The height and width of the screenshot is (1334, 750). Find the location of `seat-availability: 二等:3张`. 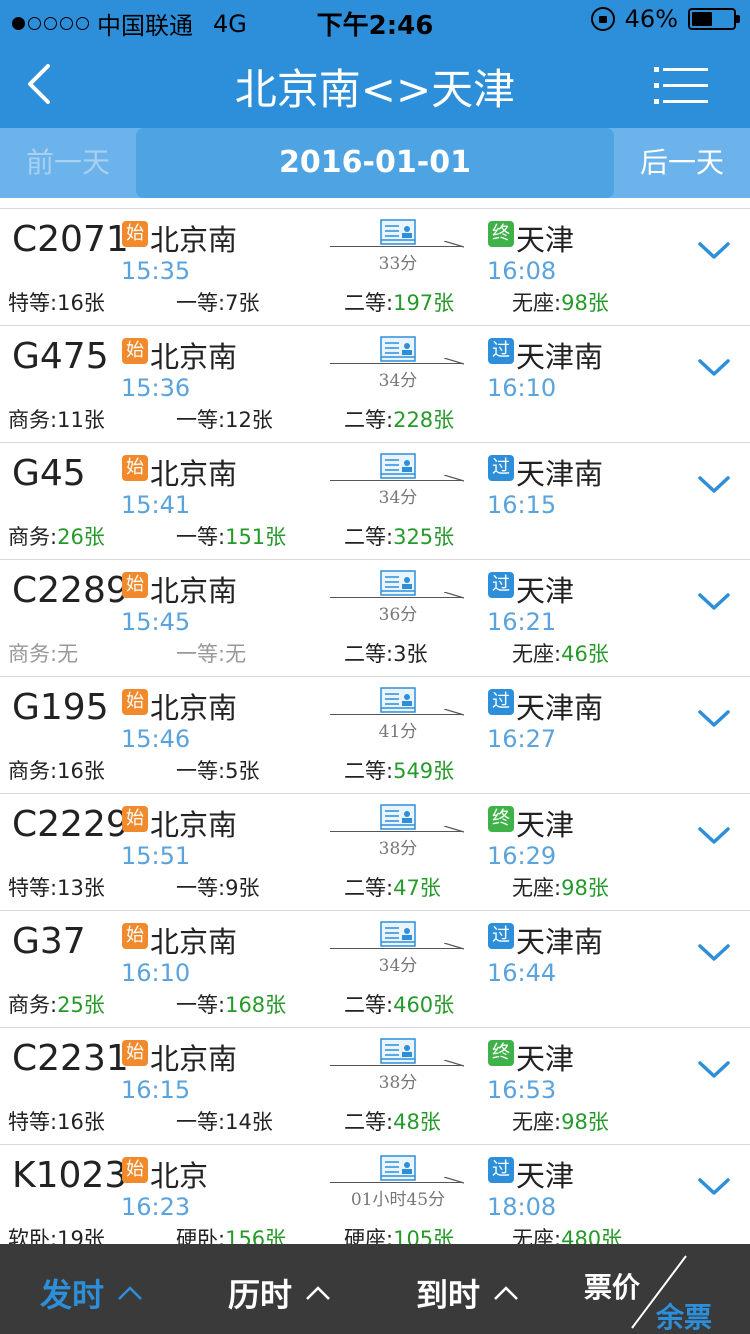

seat-availability: 二等:3张 is located at coordinates (385, 653).